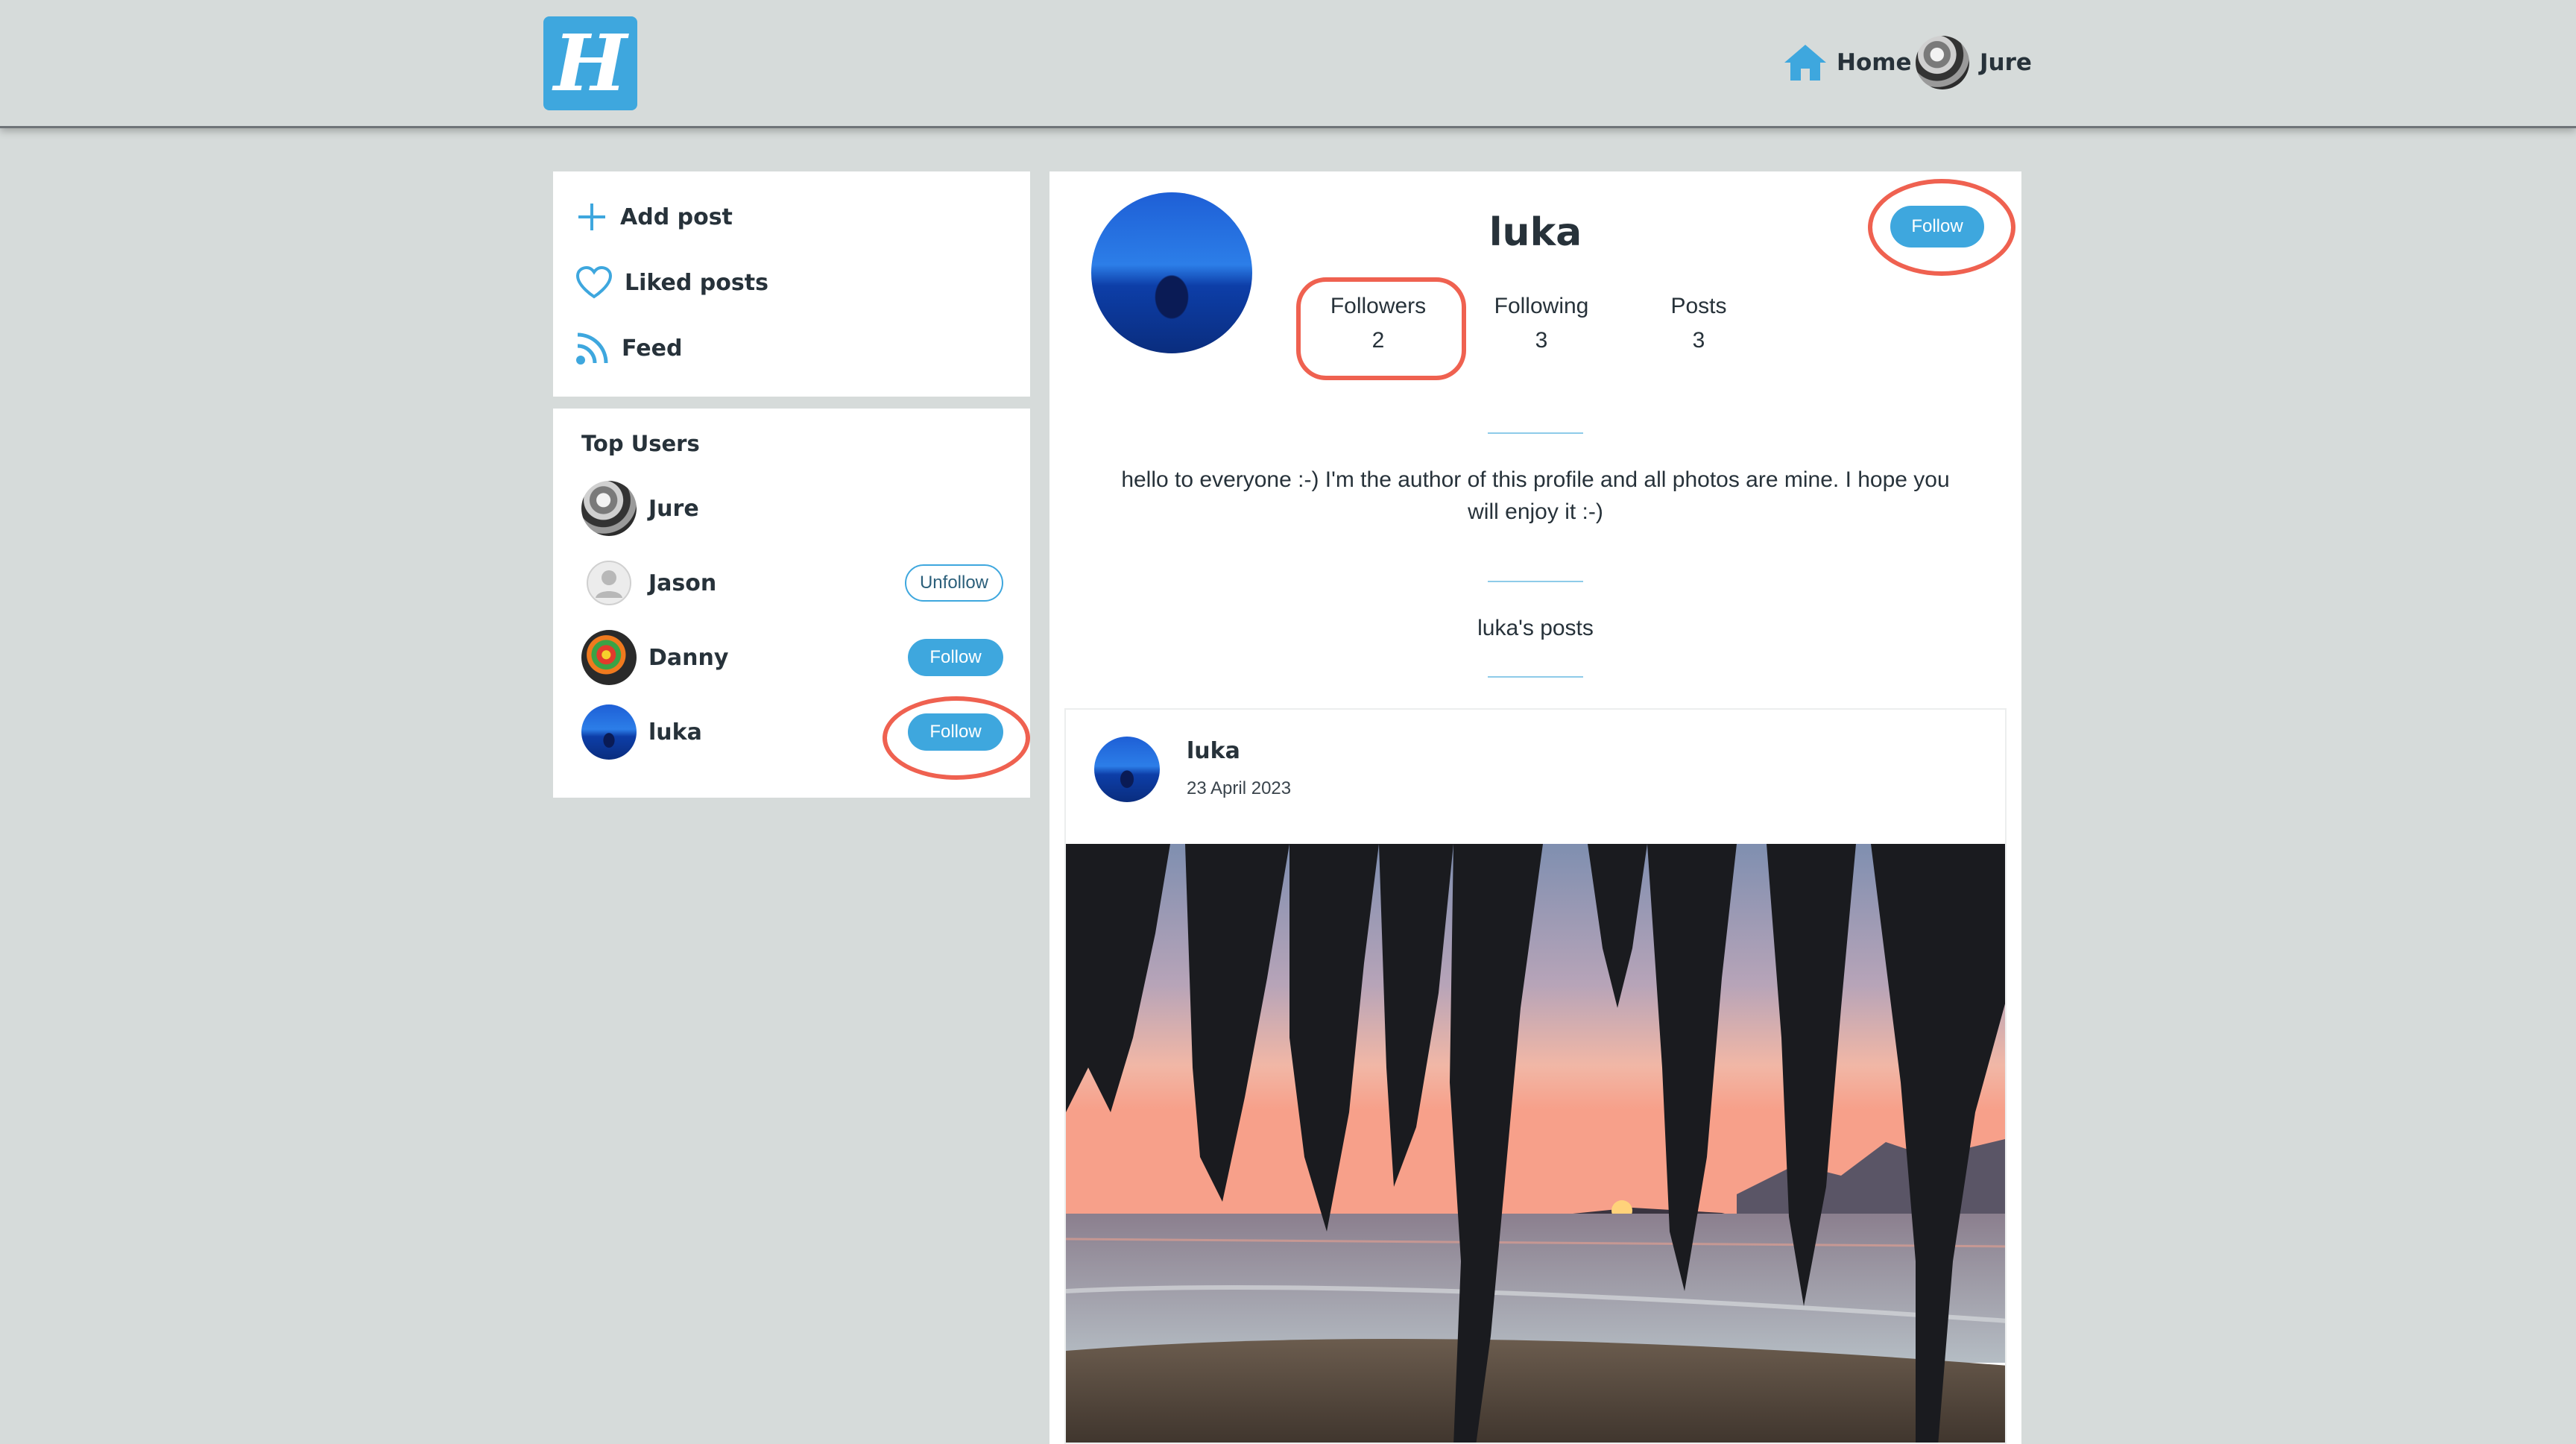  What do you see at coordinates (688, 657) in the screenshot?
I see `top-user-name: Danny` at bounding box center [688, 657].